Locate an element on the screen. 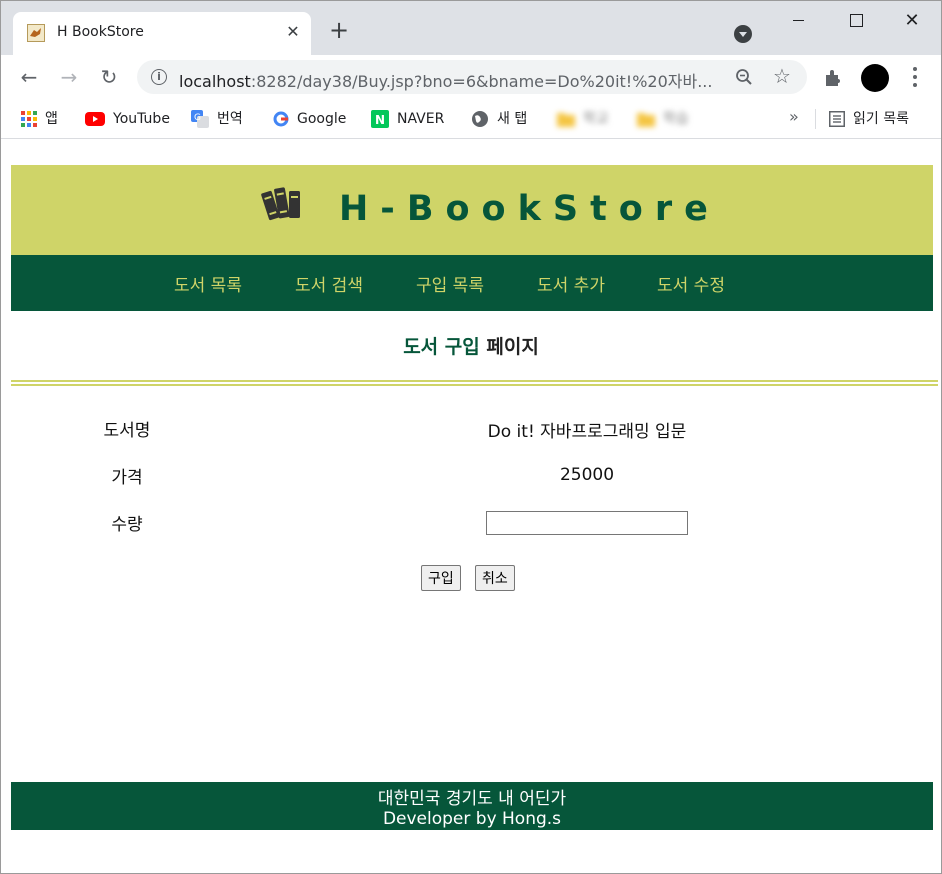 The image size is (942, 874). bookmark-folder-2: 학습 is located at coordinates (663, 119).